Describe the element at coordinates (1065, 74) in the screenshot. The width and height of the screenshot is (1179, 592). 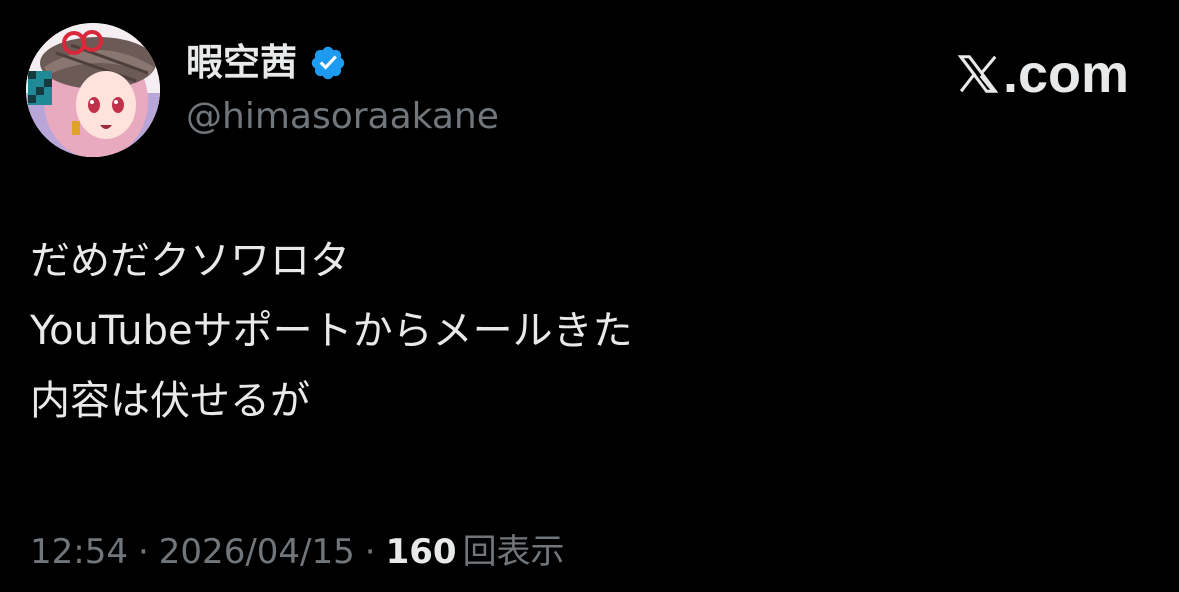
I see `brand-domain-text: .com` at that location.